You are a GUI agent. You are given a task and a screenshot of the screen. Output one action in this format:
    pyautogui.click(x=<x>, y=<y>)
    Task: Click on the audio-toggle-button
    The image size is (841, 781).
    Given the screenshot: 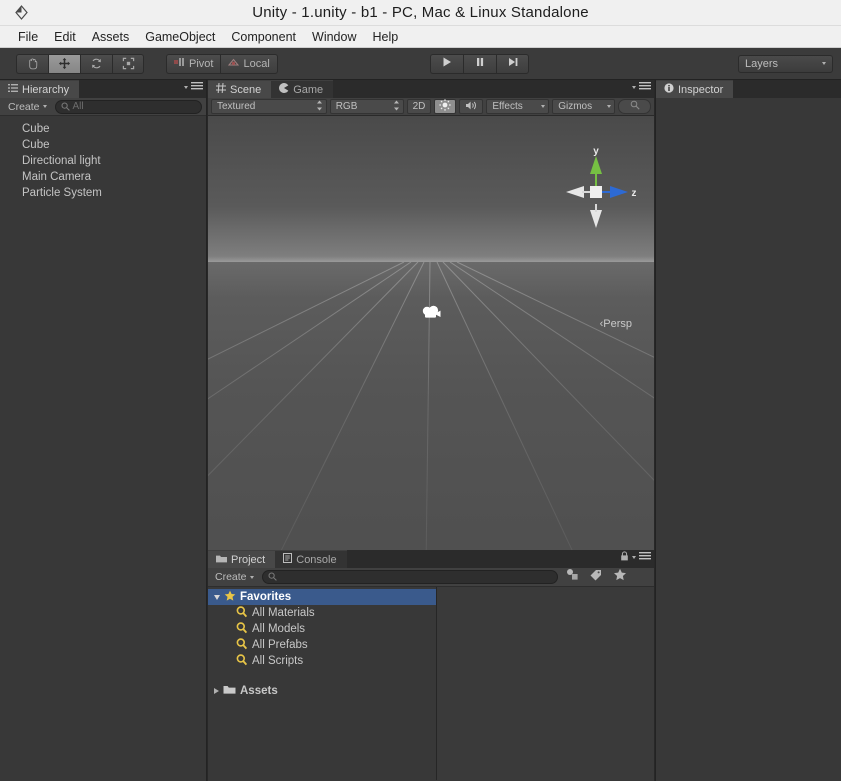 What is the action you would take?
    pyautogui.click(x=471, y=106)
    